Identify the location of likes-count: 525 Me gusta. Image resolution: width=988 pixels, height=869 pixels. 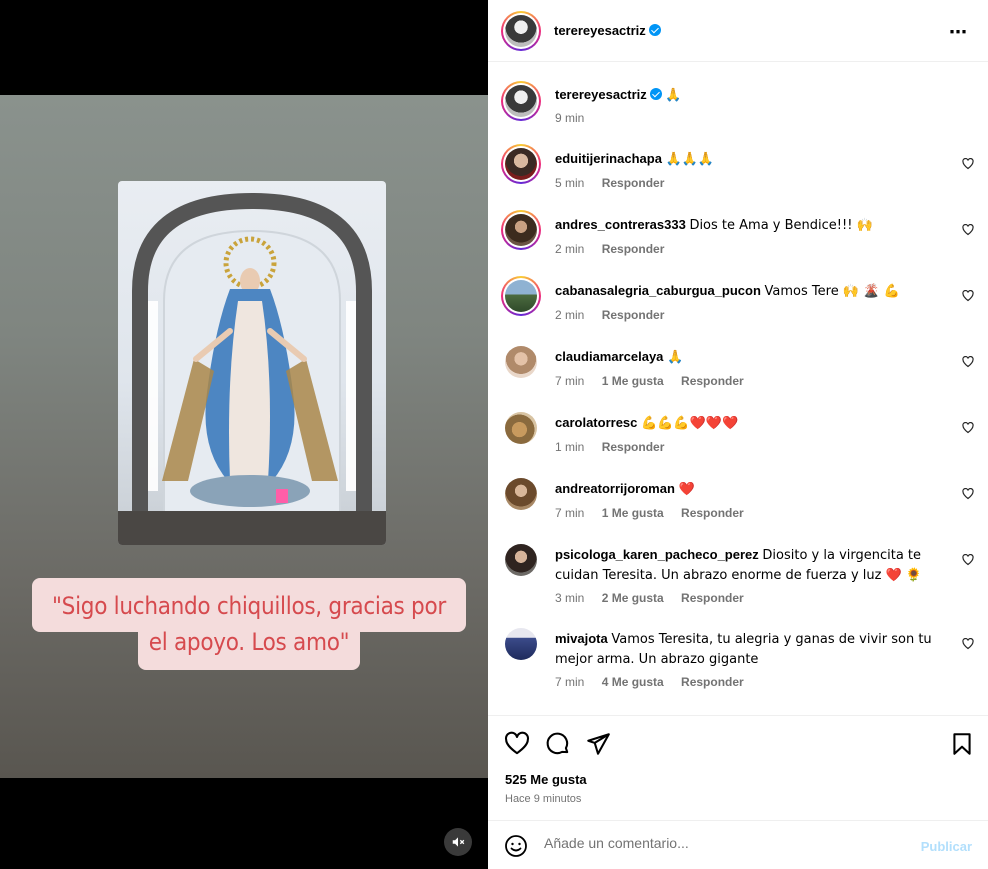
(546, 779).